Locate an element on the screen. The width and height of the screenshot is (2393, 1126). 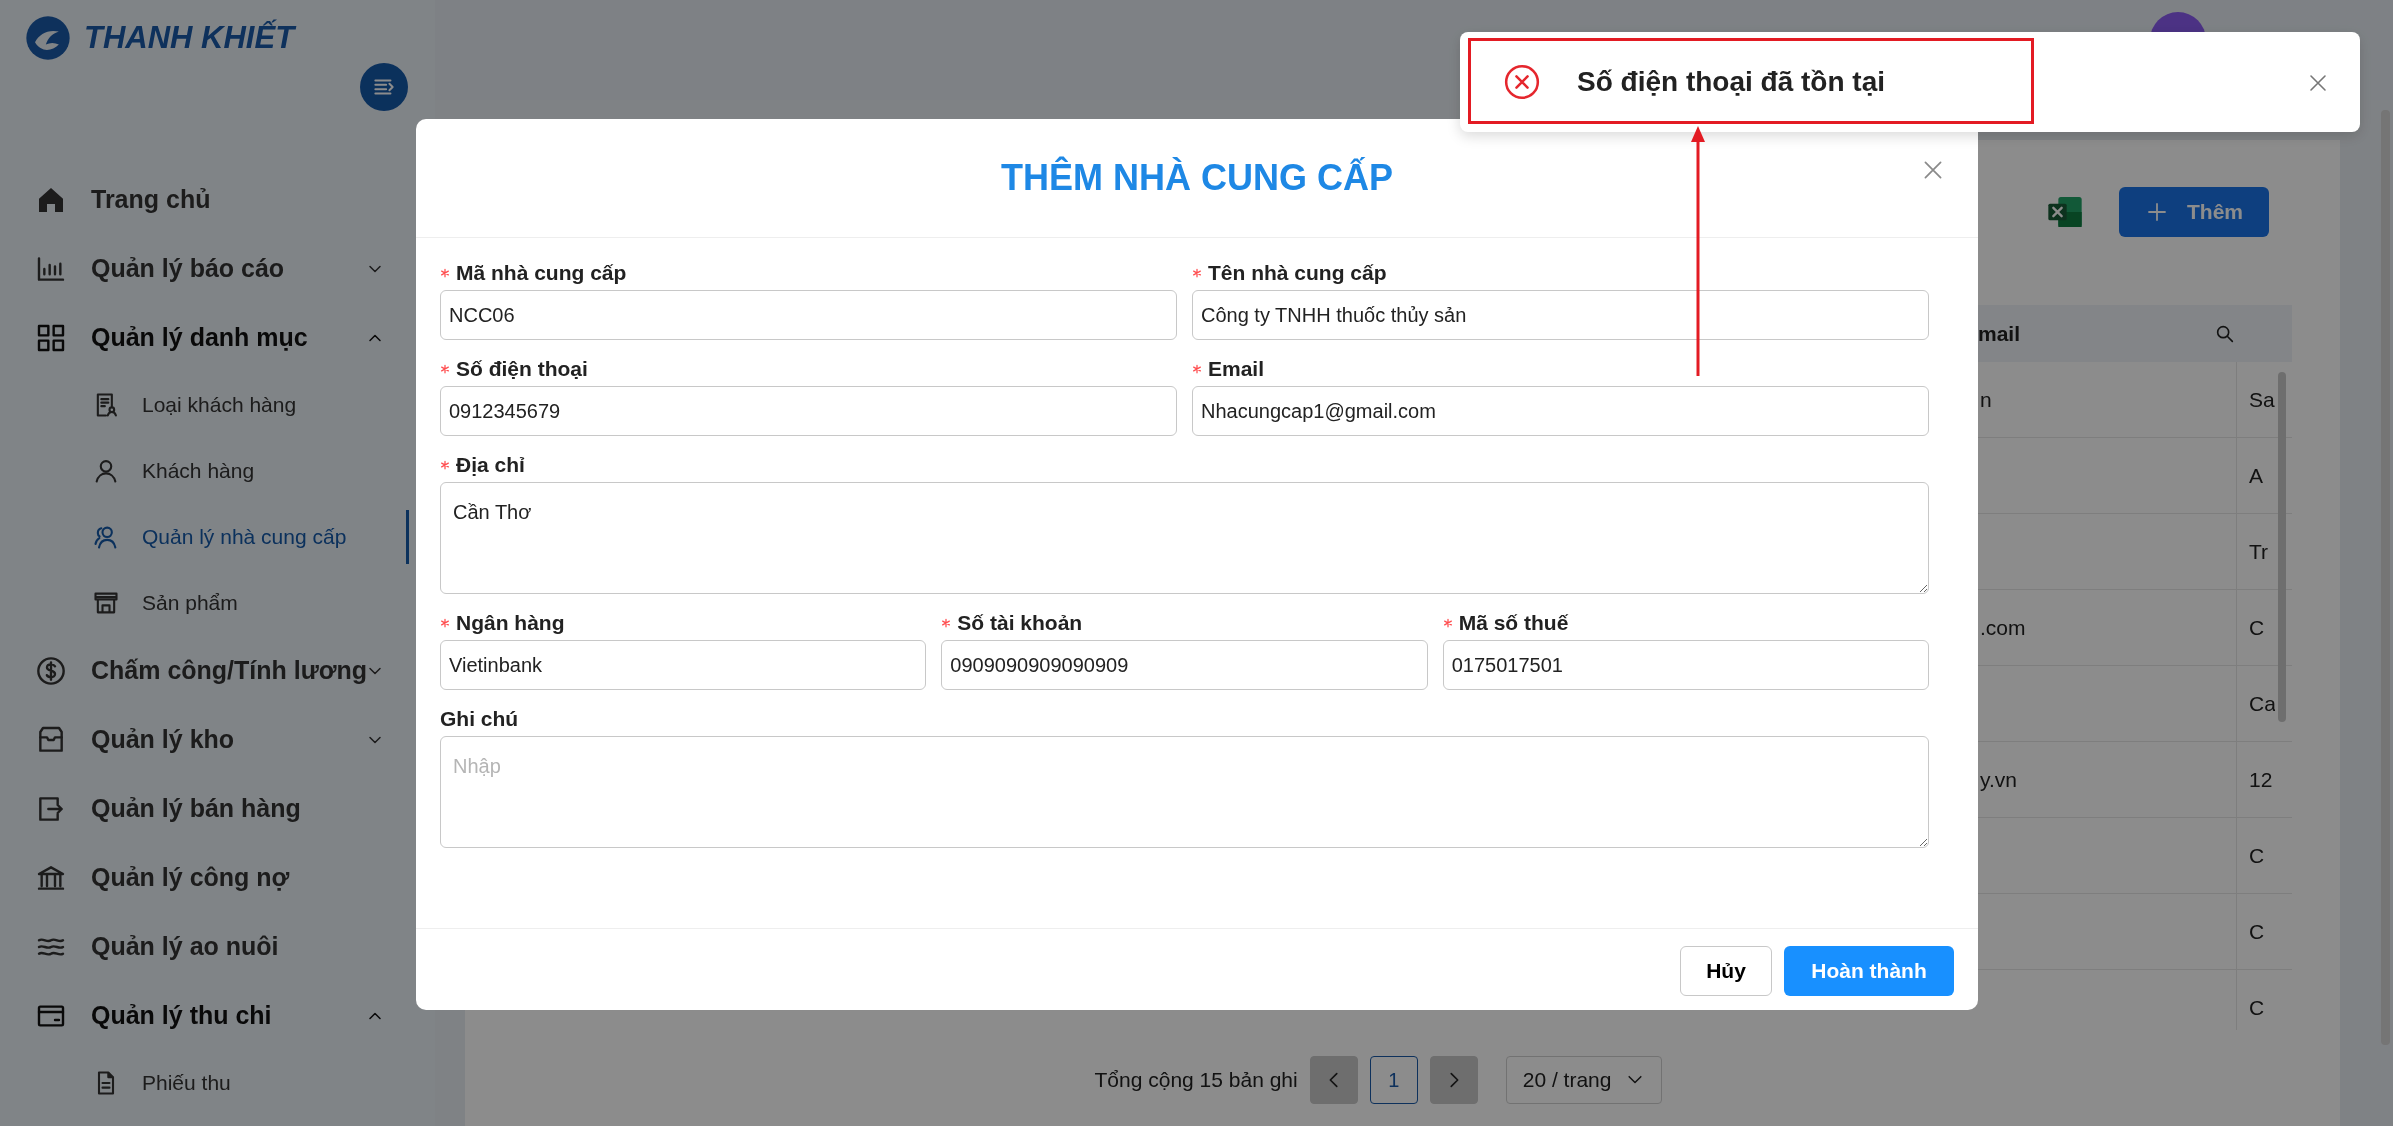
sidebar-item: Quản lý kho is located at coordinates (217, 739).